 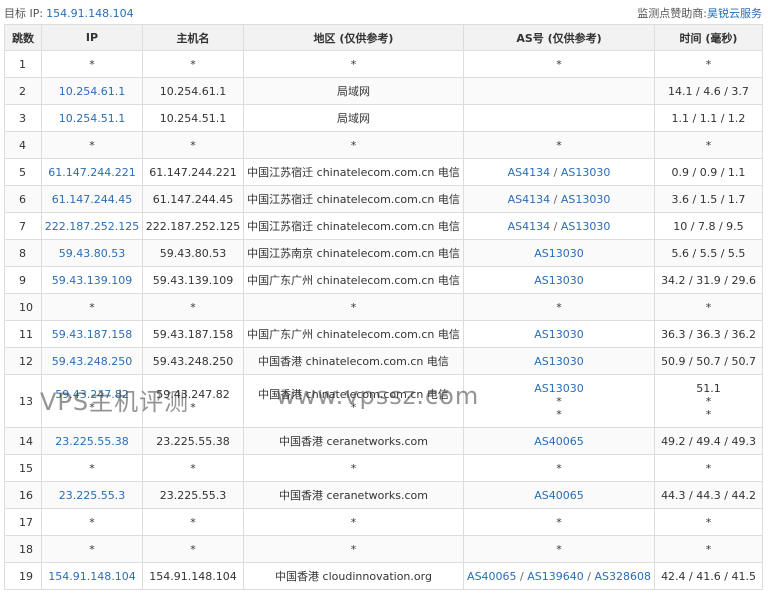 What do you see at coordinates (92, 280) in the screenshot?
I see `ip-link: 59.43.139.109` at bounding box center [92, 280].